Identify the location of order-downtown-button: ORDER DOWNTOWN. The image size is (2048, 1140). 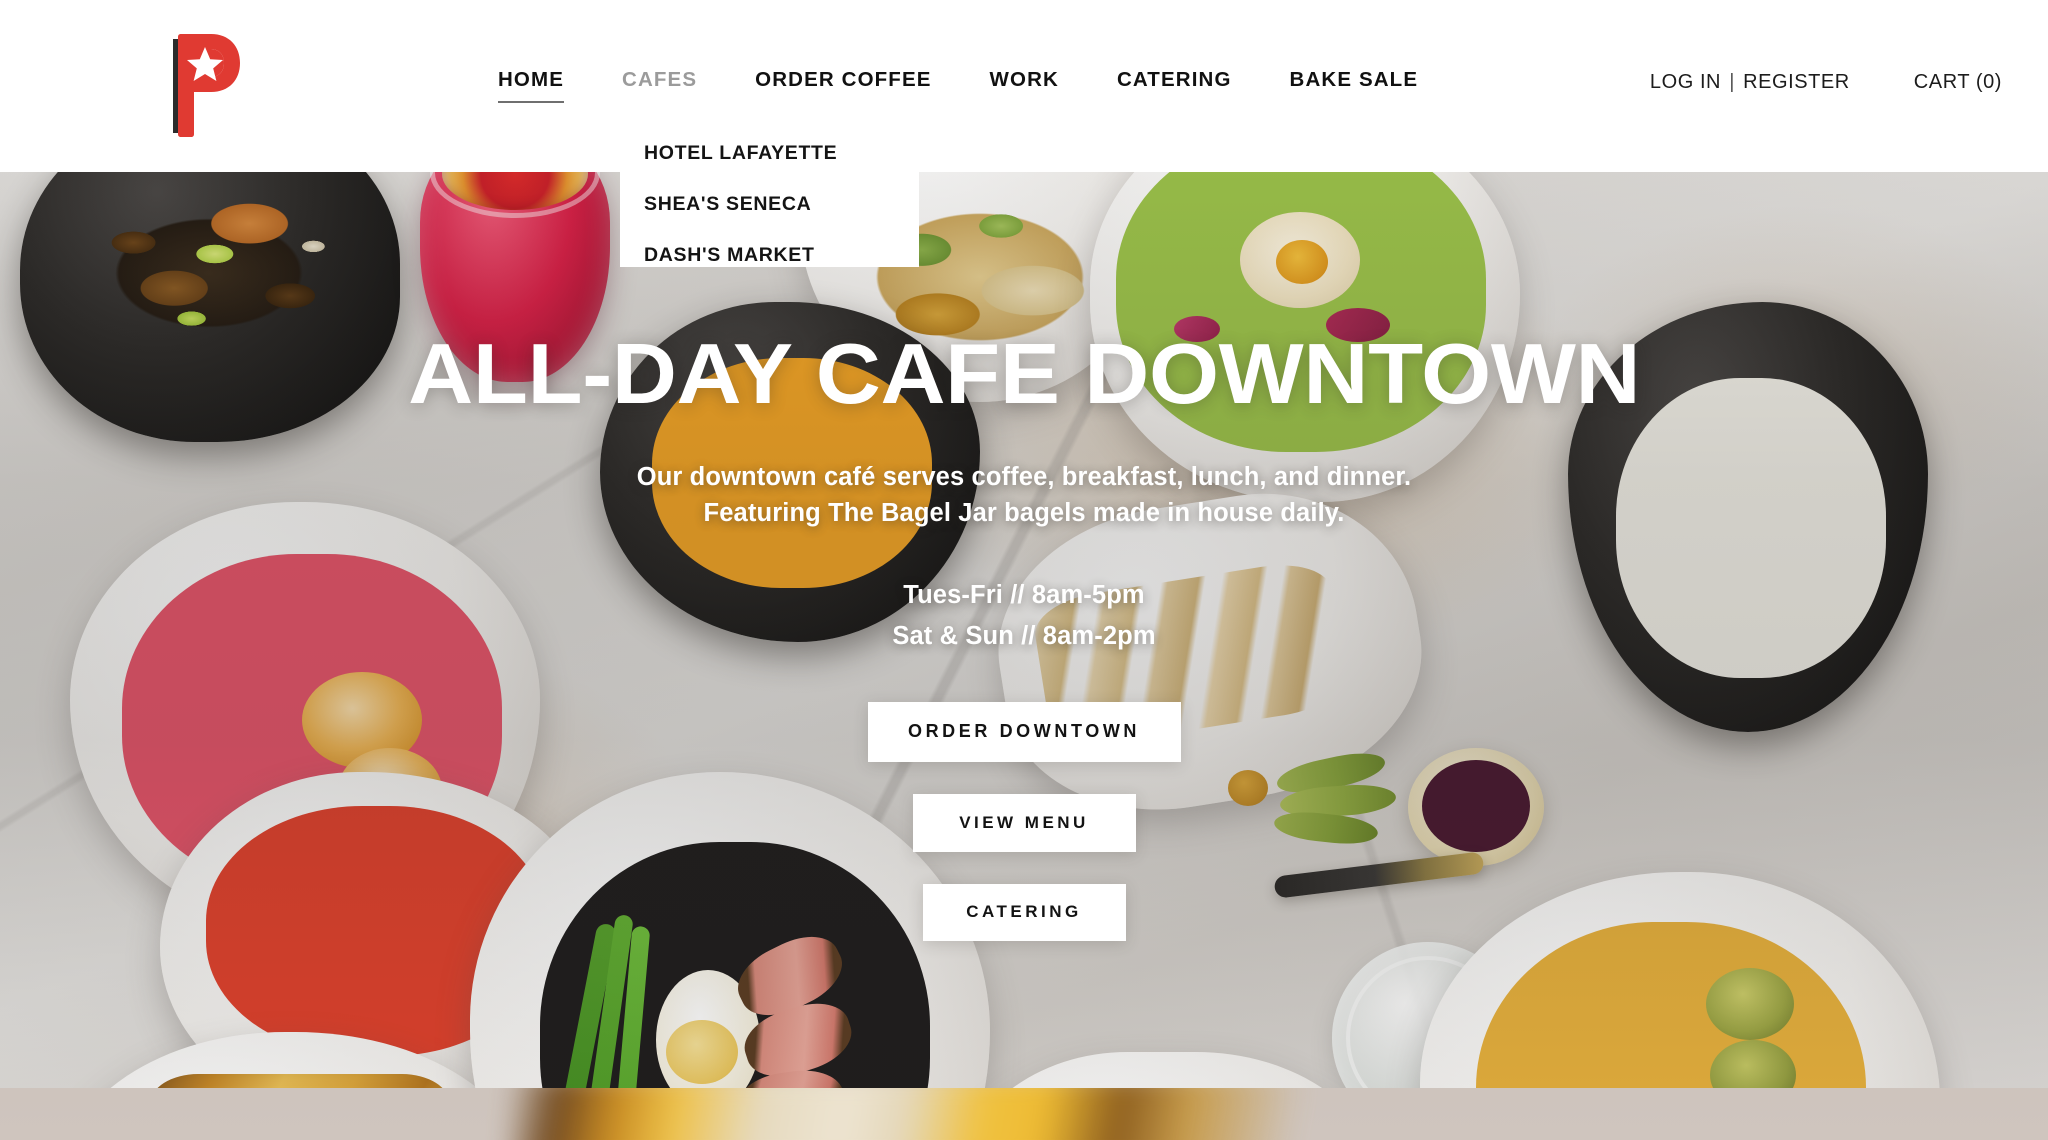
(1024, 731).